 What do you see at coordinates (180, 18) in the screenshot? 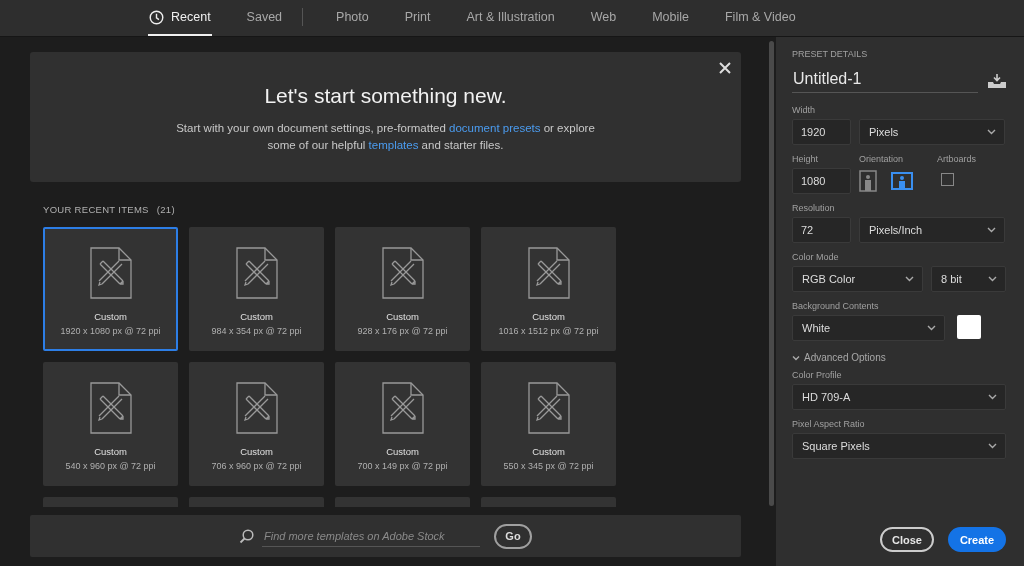
I see `nav-tab: Recent` at bounding box center [180, 18].